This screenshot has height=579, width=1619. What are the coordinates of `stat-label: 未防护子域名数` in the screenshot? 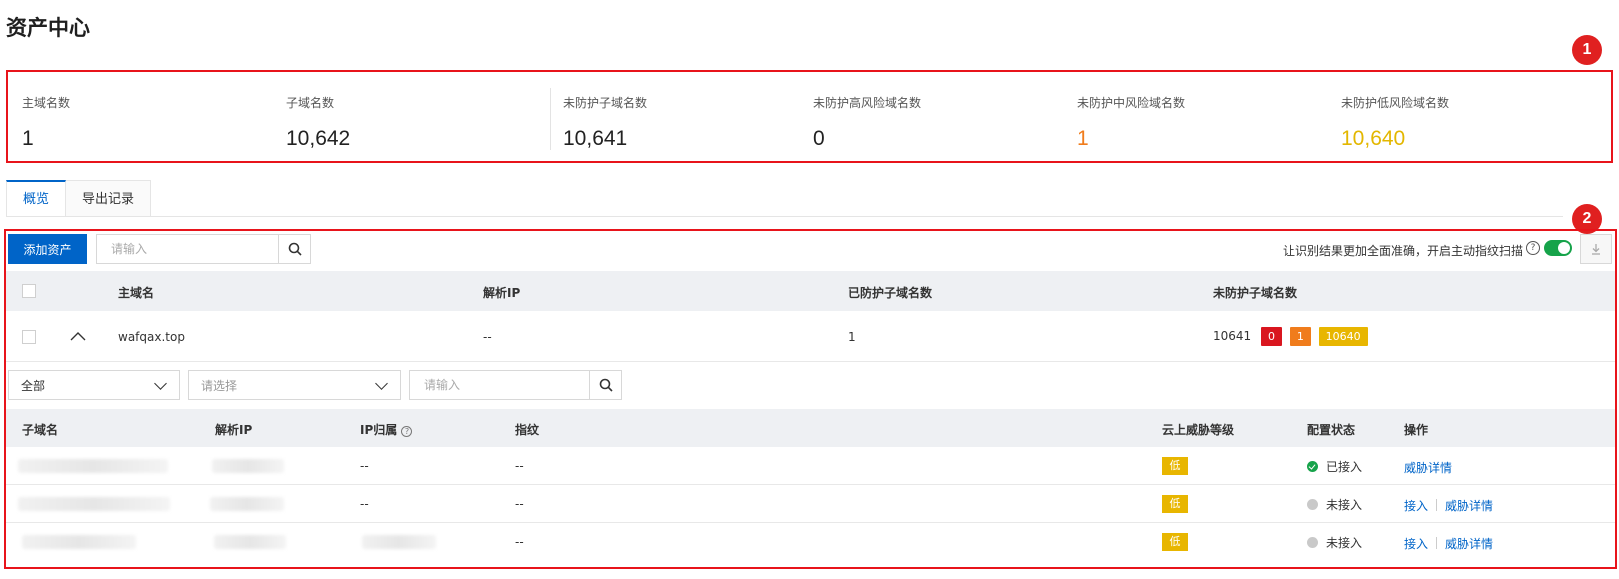 It's located at (605, 103).